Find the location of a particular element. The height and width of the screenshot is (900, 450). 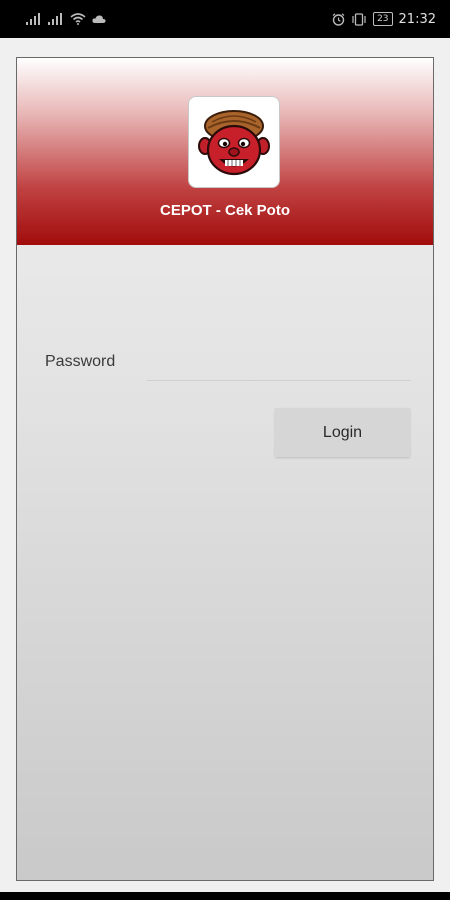

status-bar-right: 23 21:32 is located at coordinates (384, 19).